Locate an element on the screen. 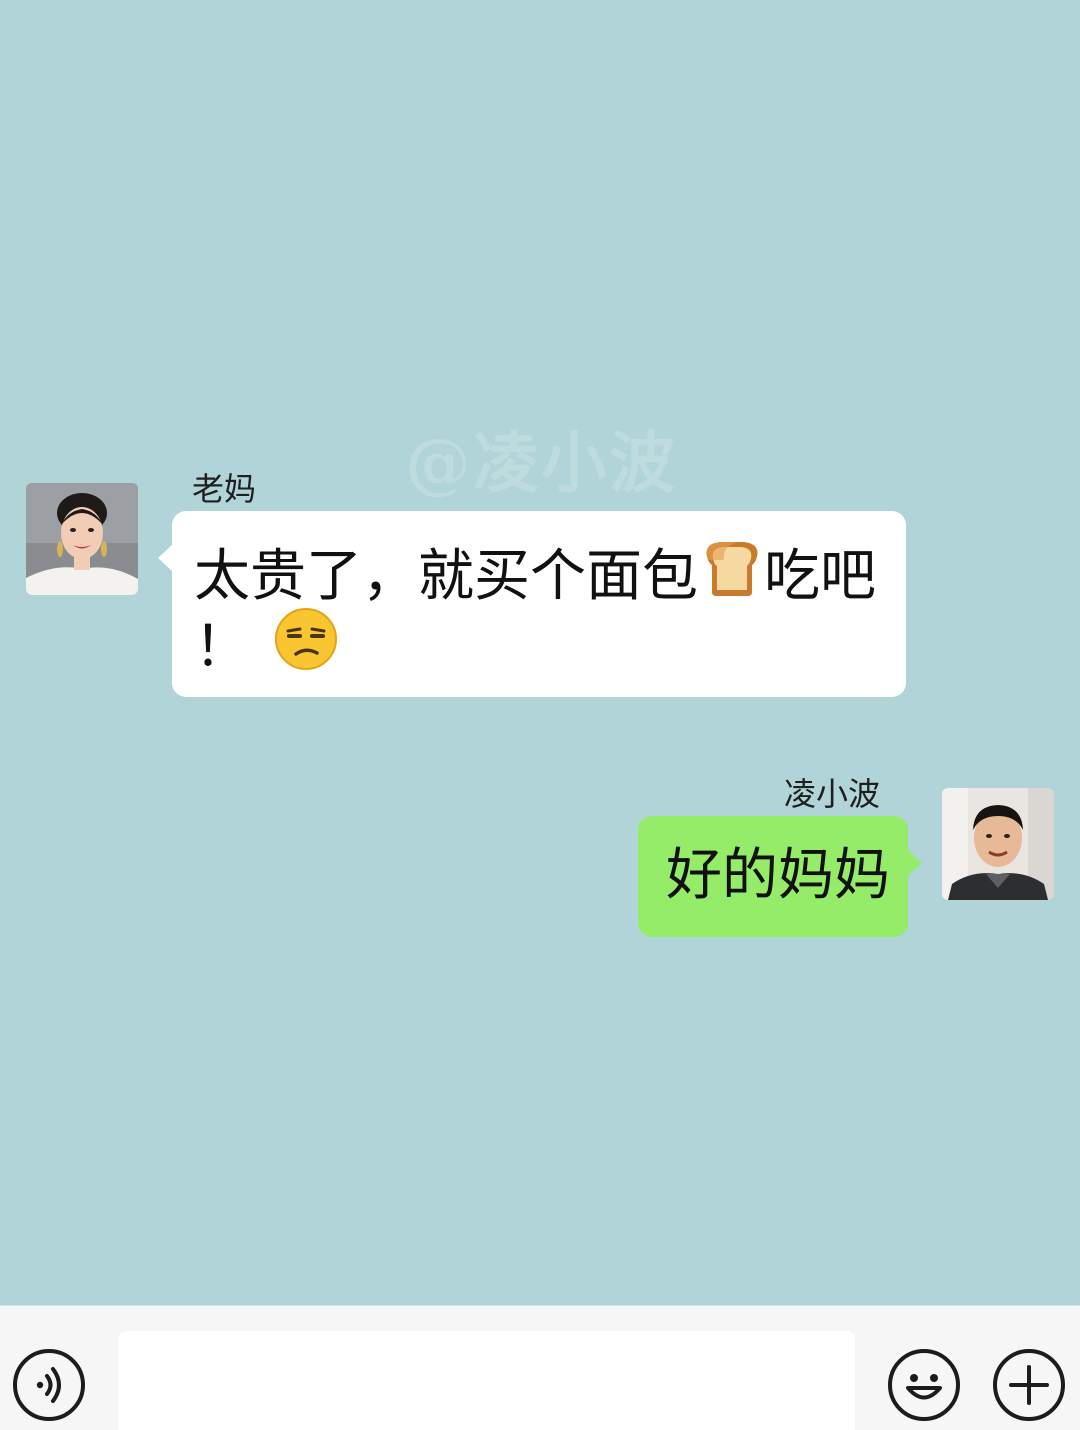  emoji-icon is located at coordinates (924, 1385).